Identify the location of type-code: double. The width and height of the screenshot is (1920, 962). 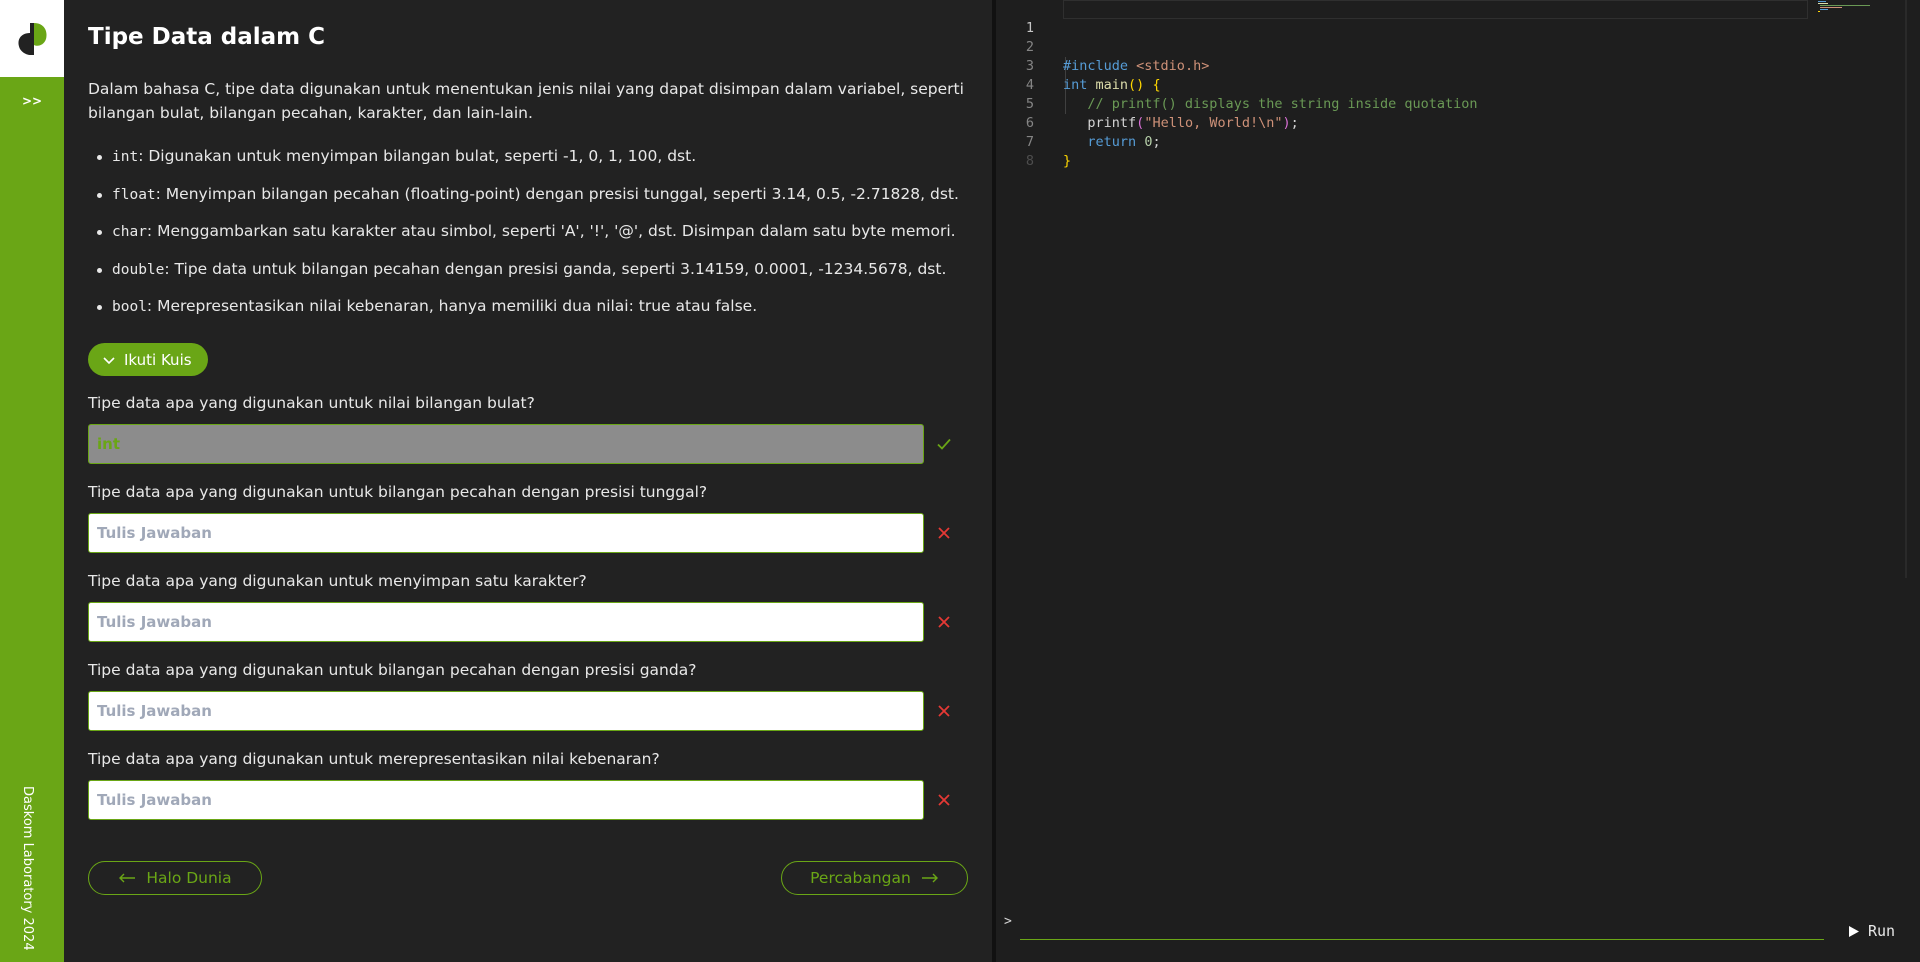
(138, 269).